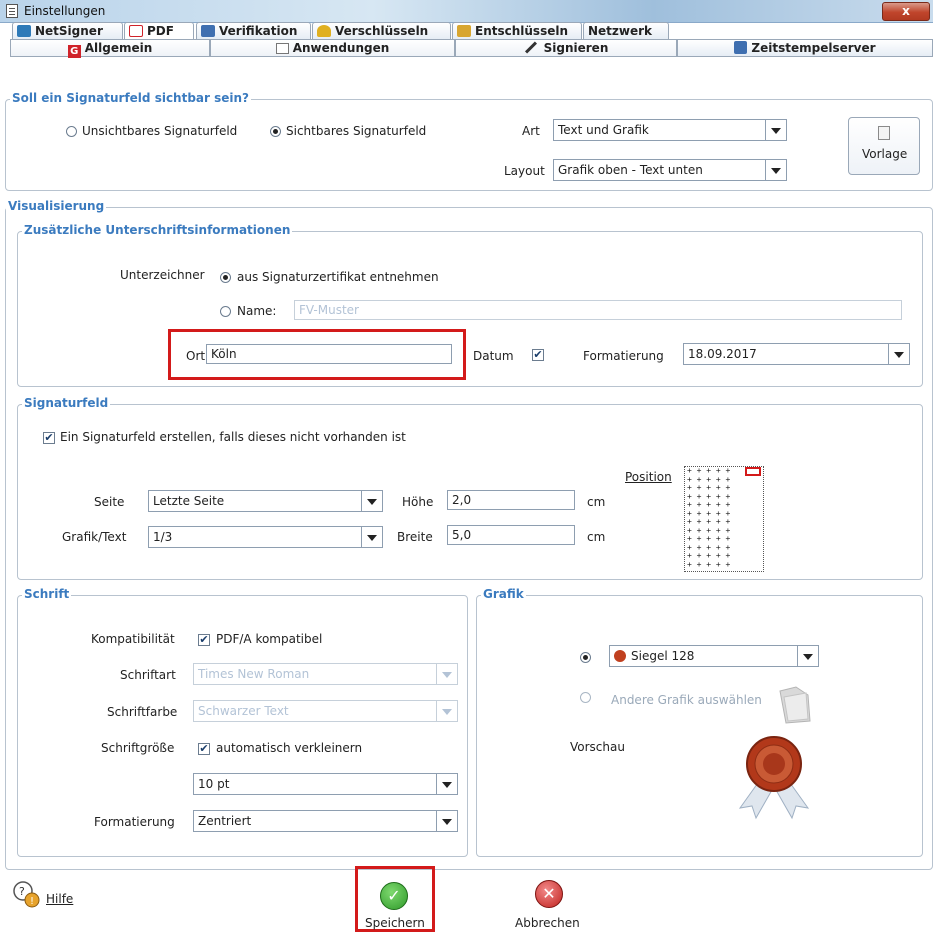  I want to click on schriftfarbe-label: Schriftfarbe, so click(142, 712).